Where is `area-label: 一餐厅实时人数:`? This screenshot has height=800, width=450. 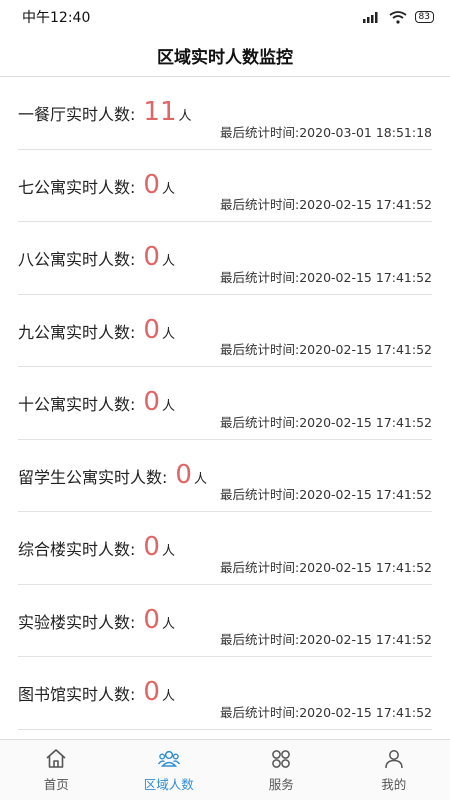 area-label: 一餐厅实时人数: is located at coordinates (77, 114).